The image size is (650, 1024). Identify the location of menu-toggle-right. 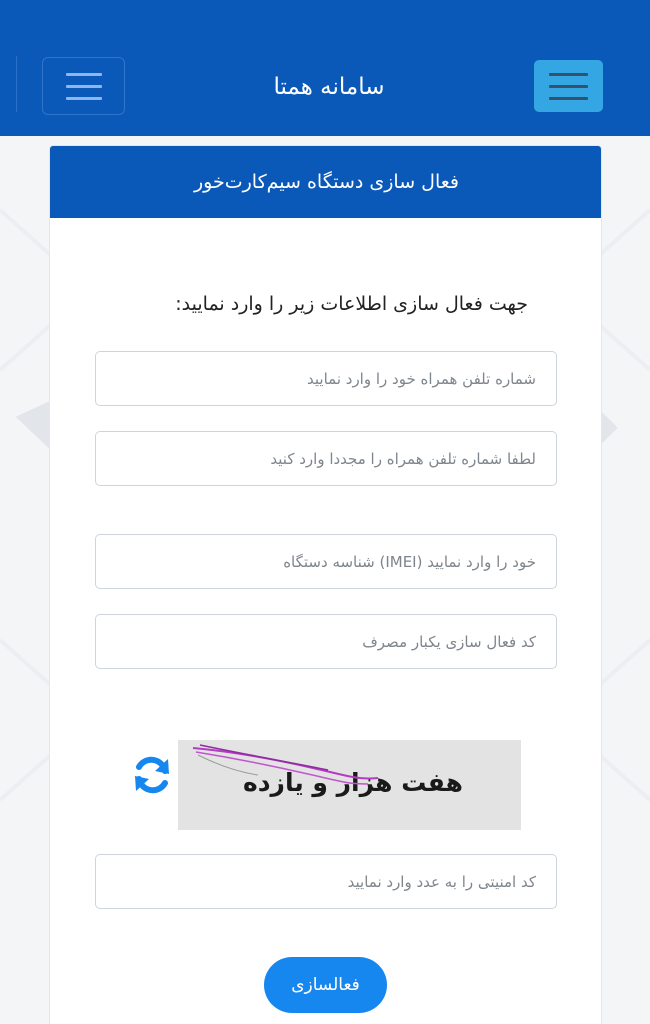
(568, 86).